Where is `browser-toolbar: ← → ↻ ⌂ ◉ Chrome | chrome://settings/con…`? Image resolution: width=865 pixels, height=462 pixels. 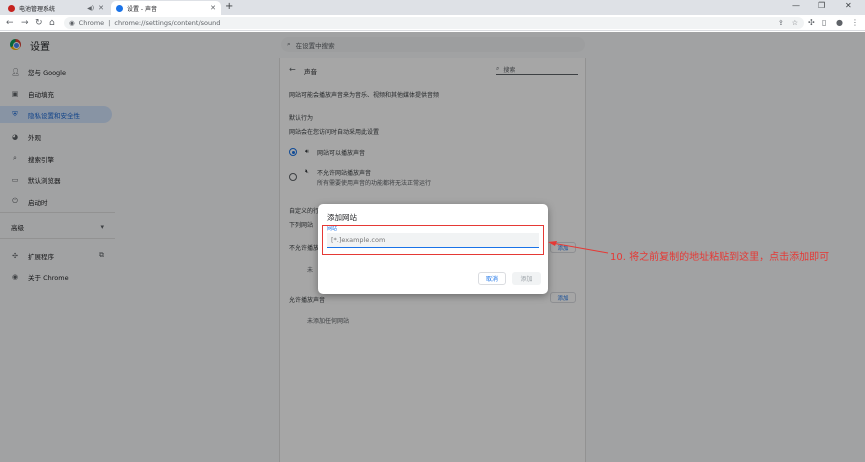 browser-toolbar: ← → ↻ ⌂ ◉ Chrome | chrome://settings/con… is located at coordinates (432, 23).